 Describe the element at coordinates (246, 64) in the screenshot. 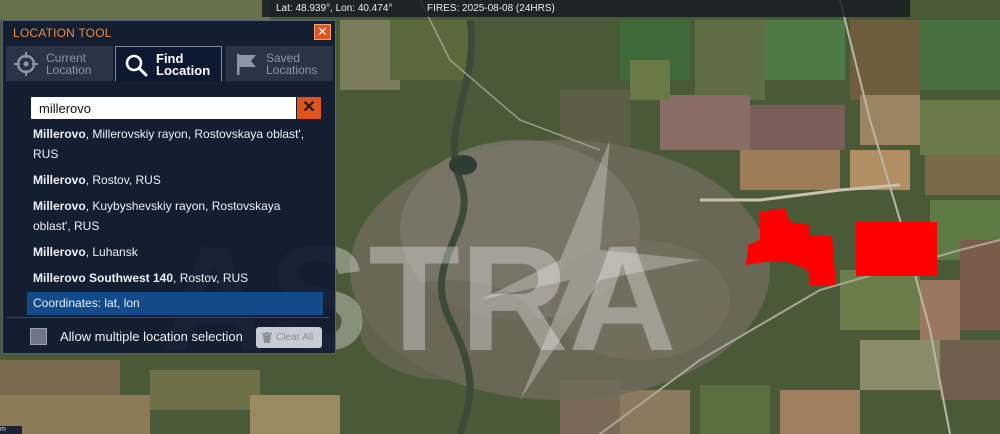

I see `flag-icon` at that location.